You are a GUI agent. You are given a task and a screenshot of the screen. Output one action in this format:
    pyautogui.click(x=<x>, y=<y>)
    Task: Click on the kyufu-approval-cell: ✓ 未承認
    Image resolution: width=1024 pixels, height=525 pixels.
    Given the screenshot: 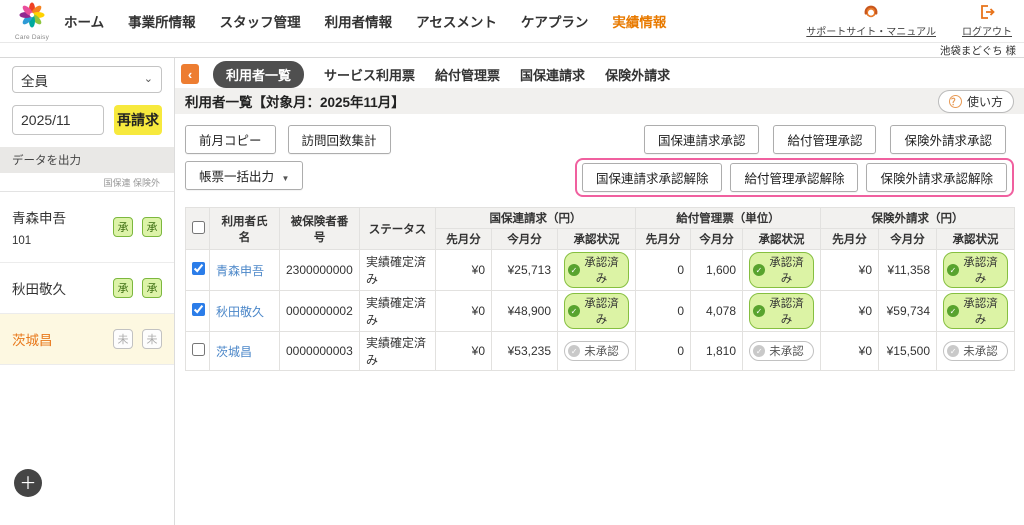 What is the action you would take?
    pyautogui.click(x=781, y=351)
    